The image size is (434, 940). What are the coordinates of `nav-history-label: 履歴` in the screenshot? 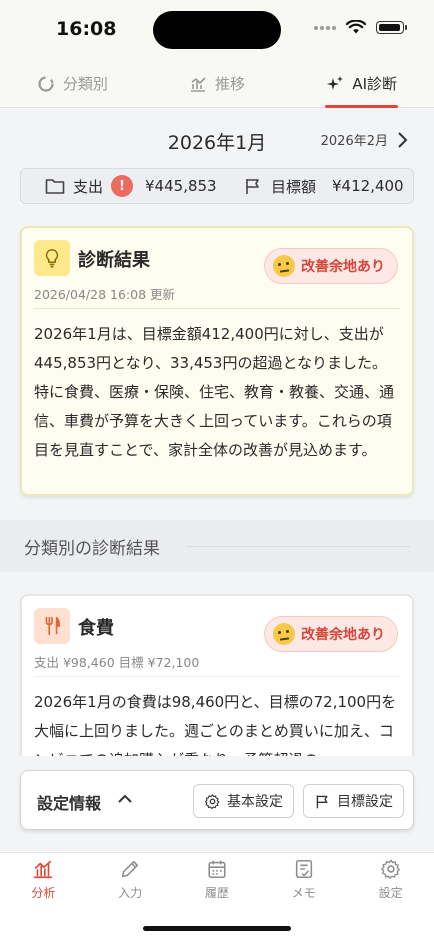 It's located at (216, 893).